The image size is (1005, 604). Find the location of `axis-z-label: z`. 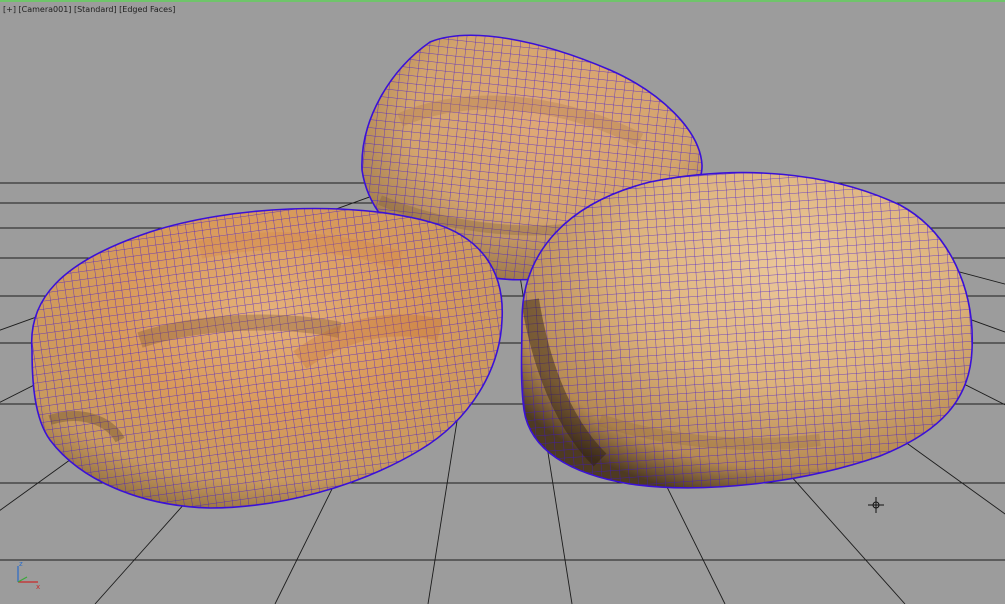

axis-z-label: z is located at coordinates (21, 564).